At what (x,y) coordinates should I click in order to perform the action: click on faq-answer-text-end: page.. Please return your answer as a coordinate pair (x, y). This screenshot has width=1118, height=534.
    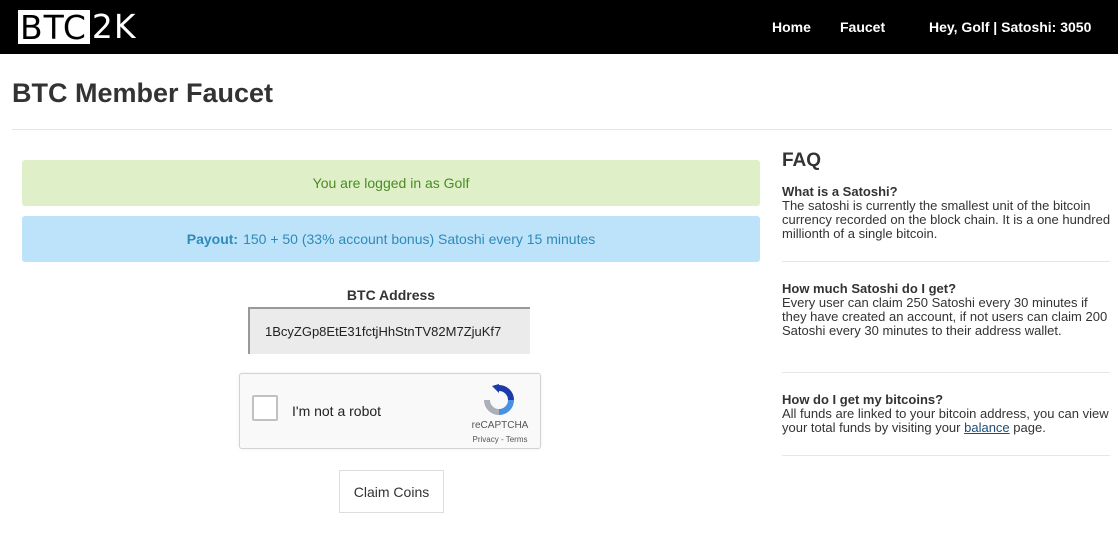
    Looking at the image, I should click on (1029, 427).